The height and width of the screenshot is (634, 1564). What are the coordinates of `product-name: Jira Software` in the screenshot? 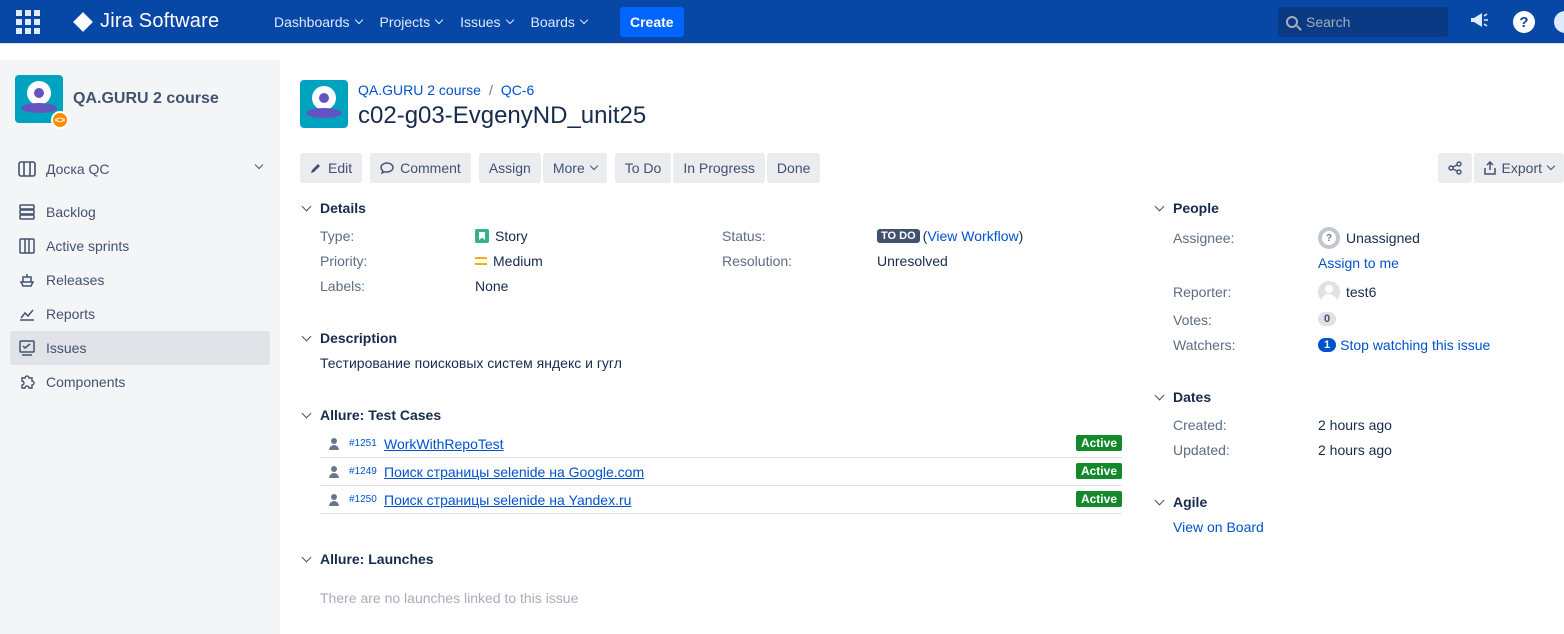 It's located at (160, 21).